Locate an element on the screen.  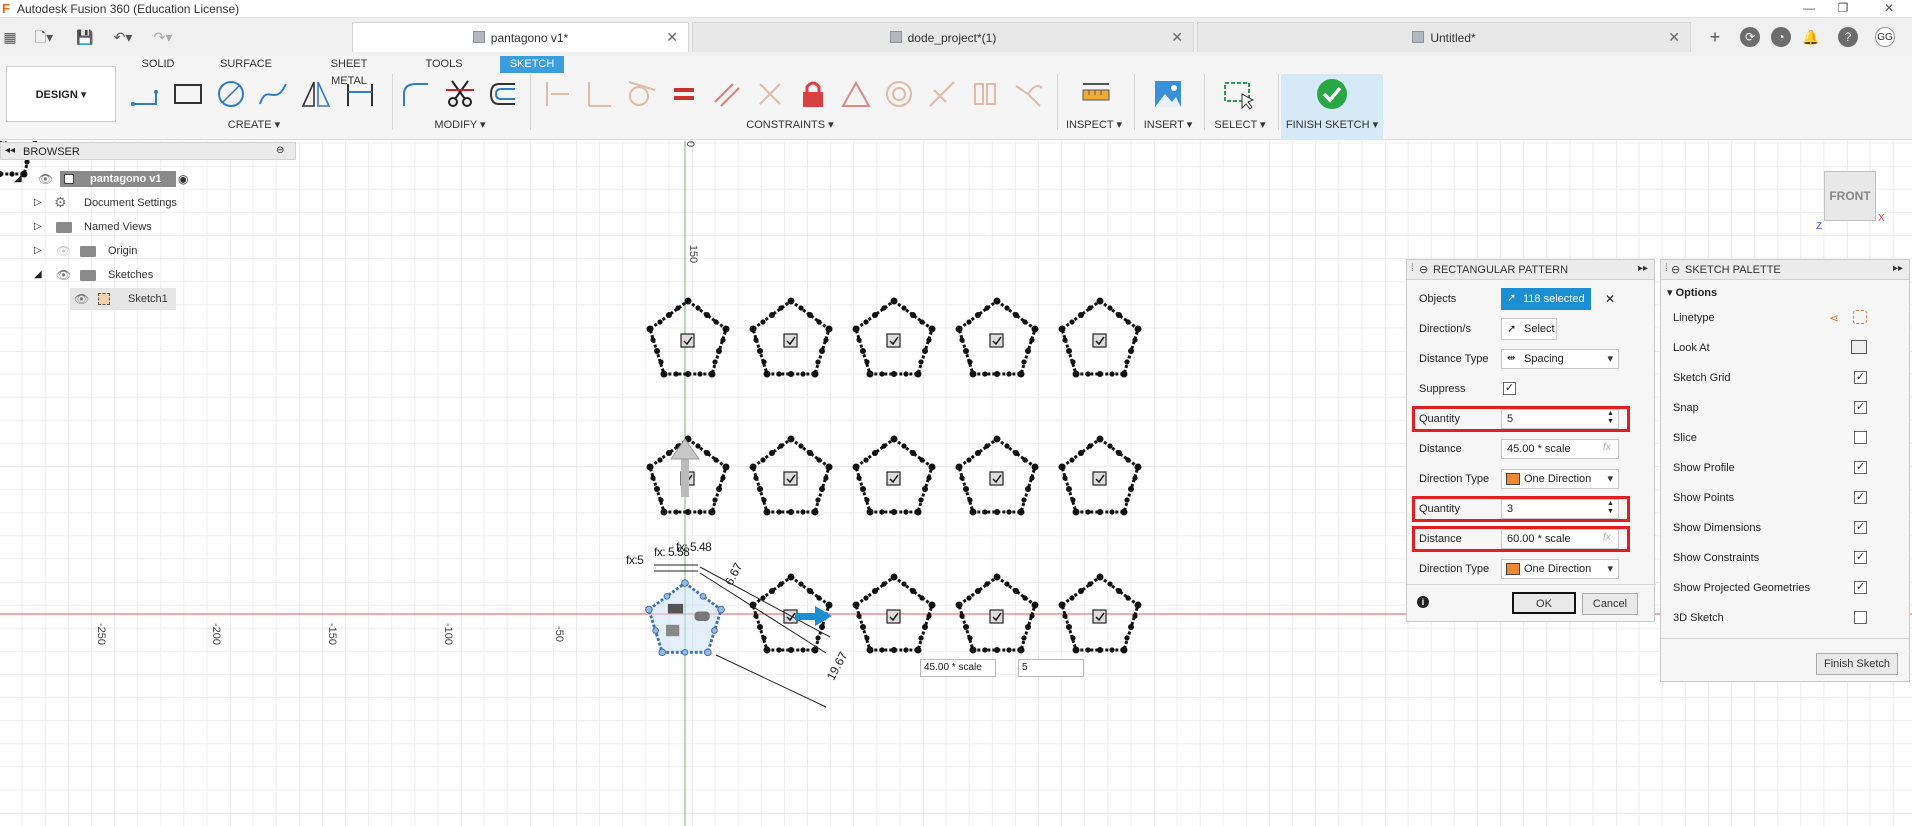
parallel-icon is located at coordinates (727, 94).